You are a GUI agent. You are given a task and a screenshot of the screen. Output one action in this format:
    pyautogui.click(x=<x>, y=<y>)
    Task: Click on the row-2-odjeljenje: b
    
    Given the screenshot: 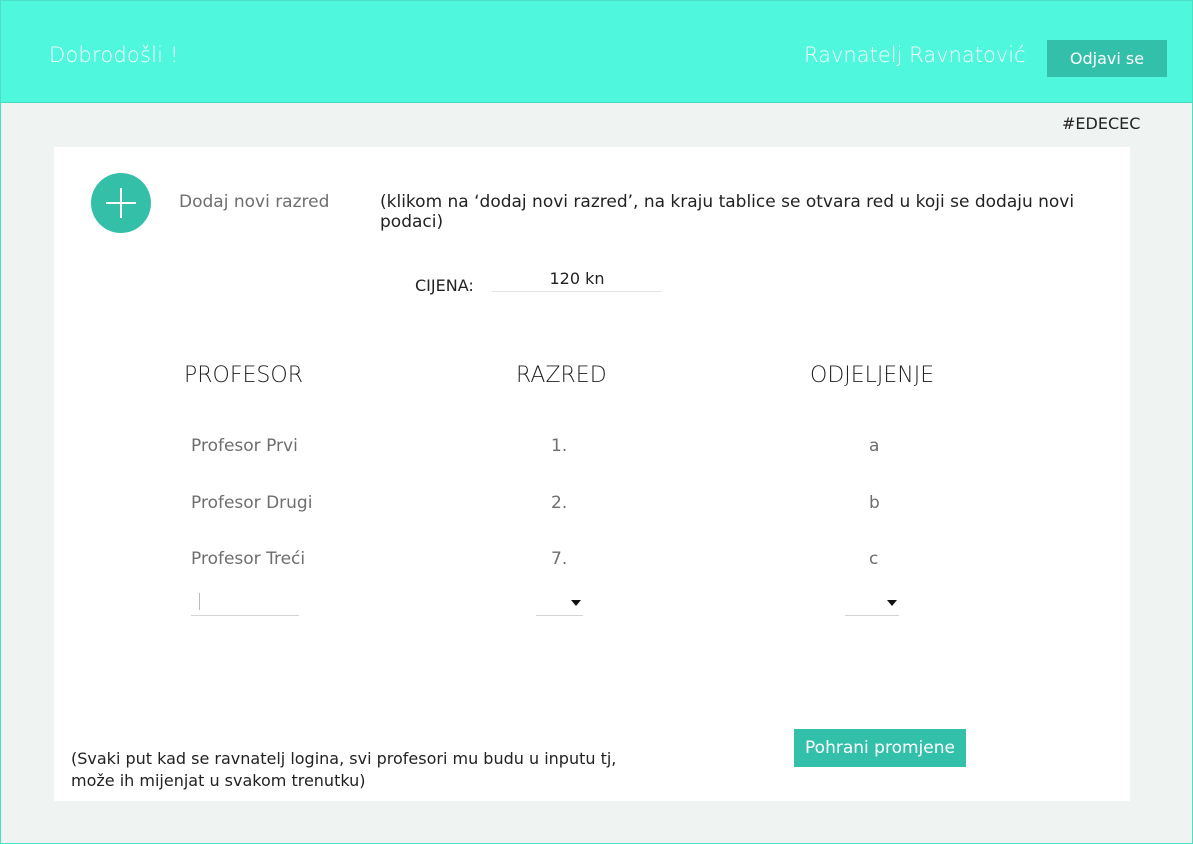 What is the action you would take?
    pyautogui.click(x=874, y=503)
    